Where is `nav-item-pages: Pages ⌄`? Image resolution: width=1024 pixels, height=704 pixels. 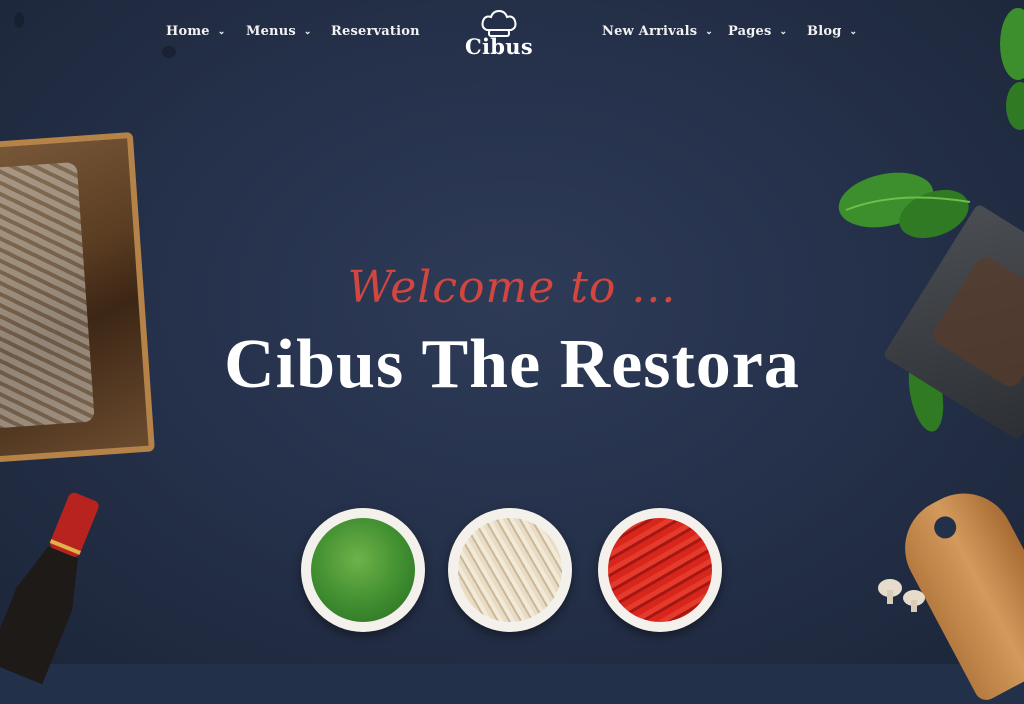
nav-item-pages: Pages ⌄ is located at coordinates (757, 31).